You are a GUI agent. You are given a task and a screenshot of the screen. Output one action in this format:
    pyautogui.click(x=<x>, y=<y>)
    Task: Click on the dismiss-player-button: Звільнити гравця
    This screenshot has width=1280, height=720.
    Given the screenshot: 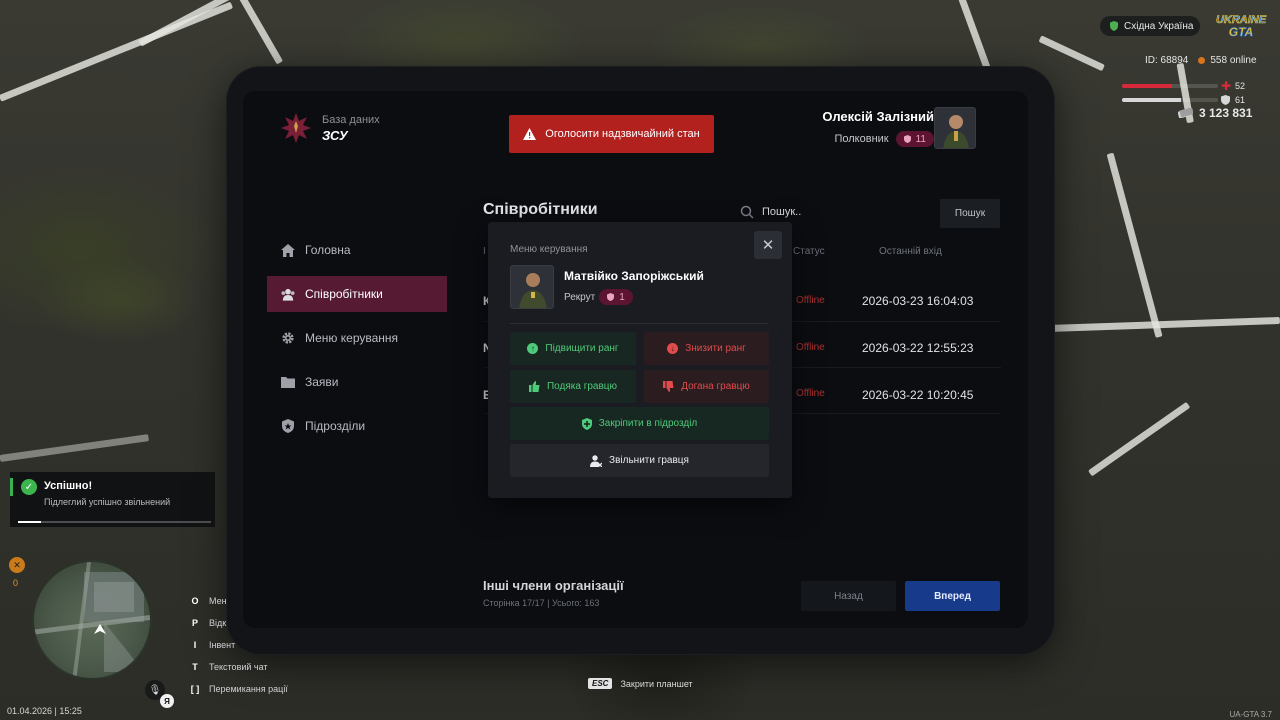 What is the action you would take?
    pyautogui.click(x=639, y=460)
    